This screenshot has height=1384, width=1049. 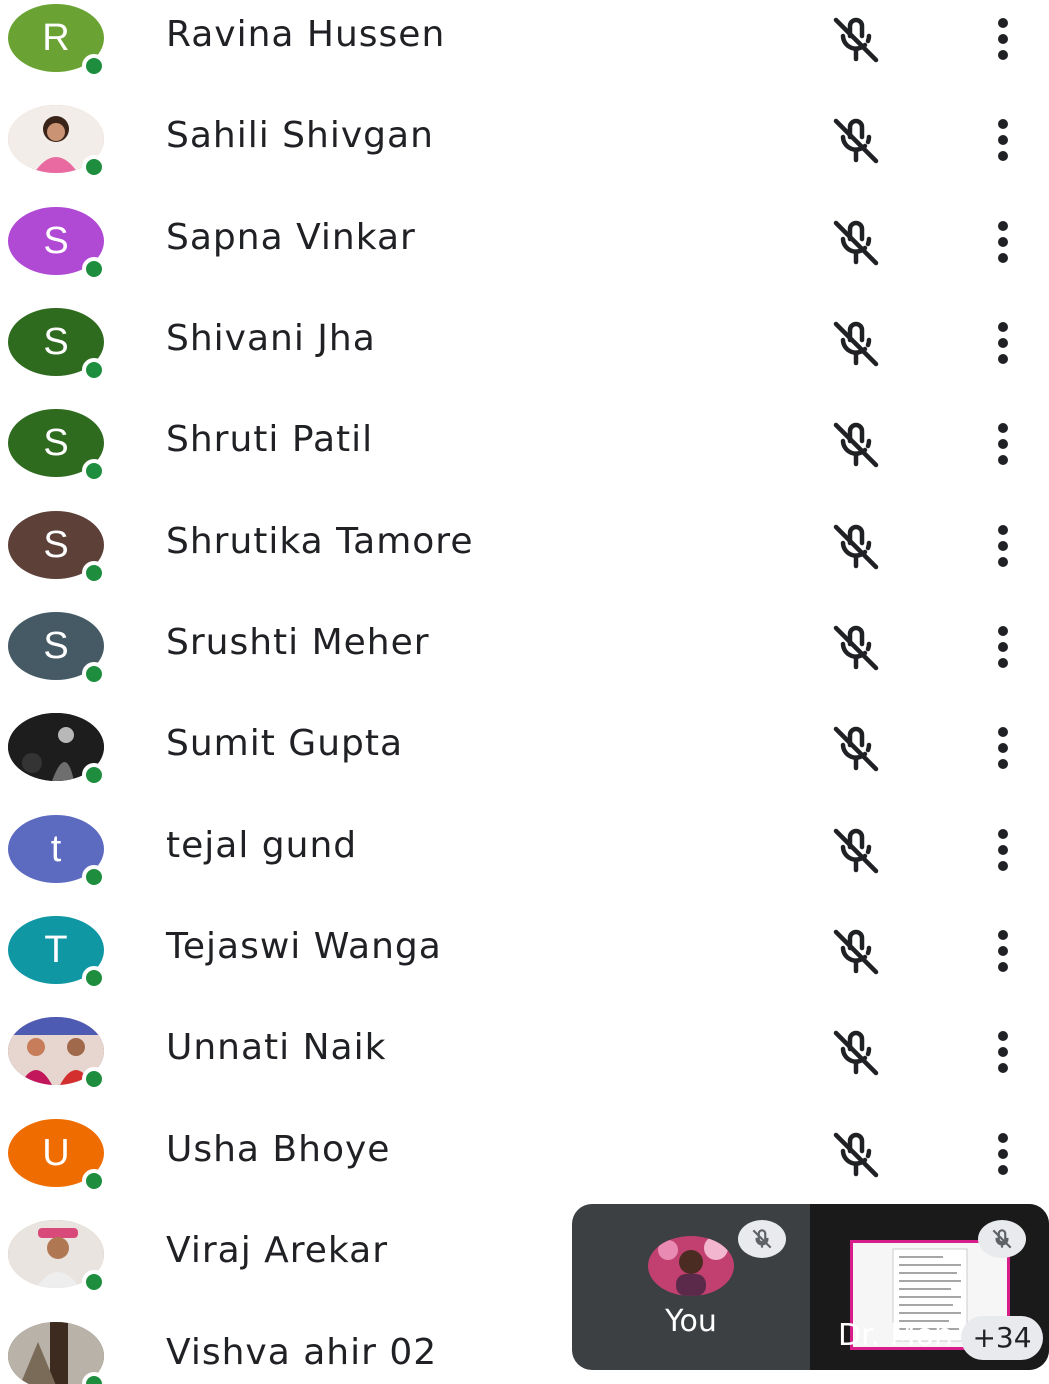 I want to click on participant-name: Sahili Shivgan, so click(x=300, y=135).